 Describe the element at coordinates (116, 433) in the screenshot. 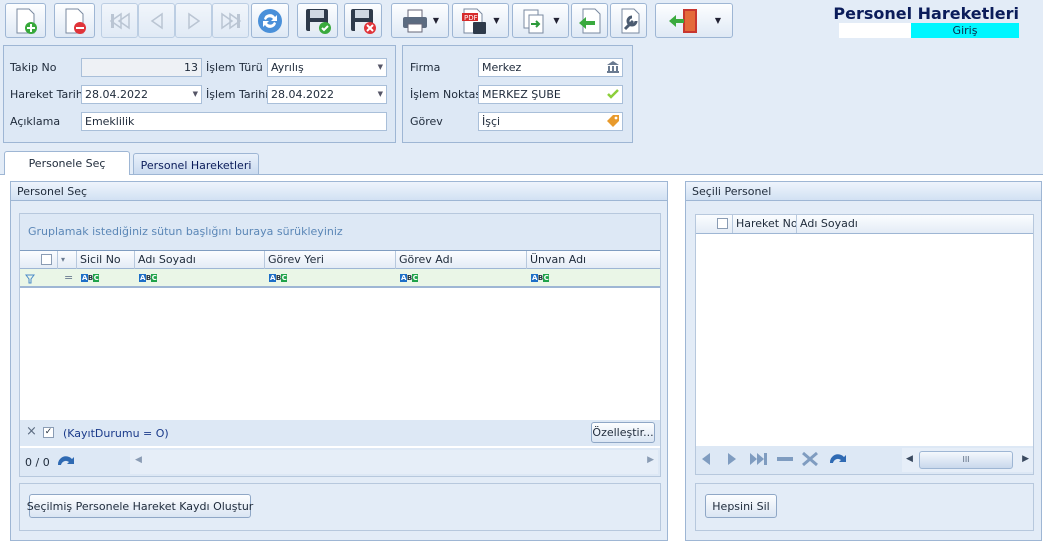

I see `filter-text: (KayıtDurumu = O)` at that location.